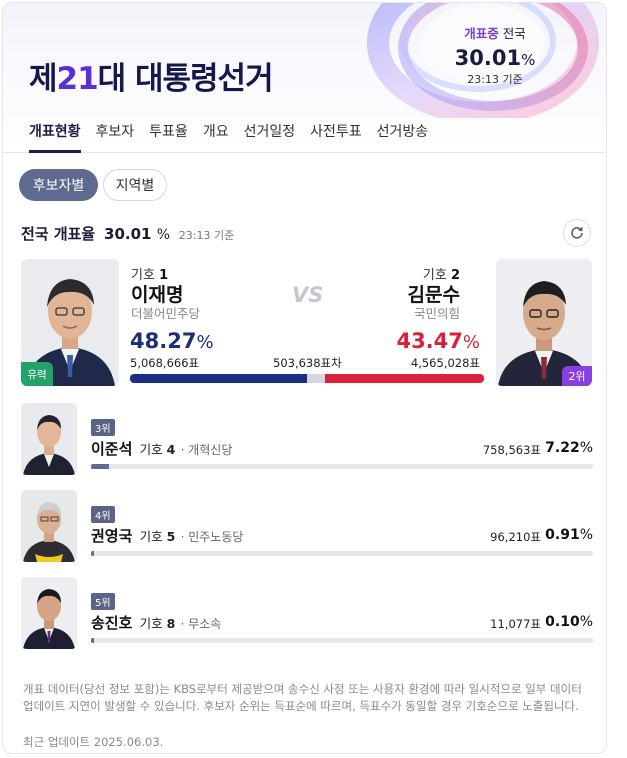 The height and width of the screenshot is (758, 627). Describe the element at coordinates (77, 79) in the screenshot. I see `title-number: 21` at that location.